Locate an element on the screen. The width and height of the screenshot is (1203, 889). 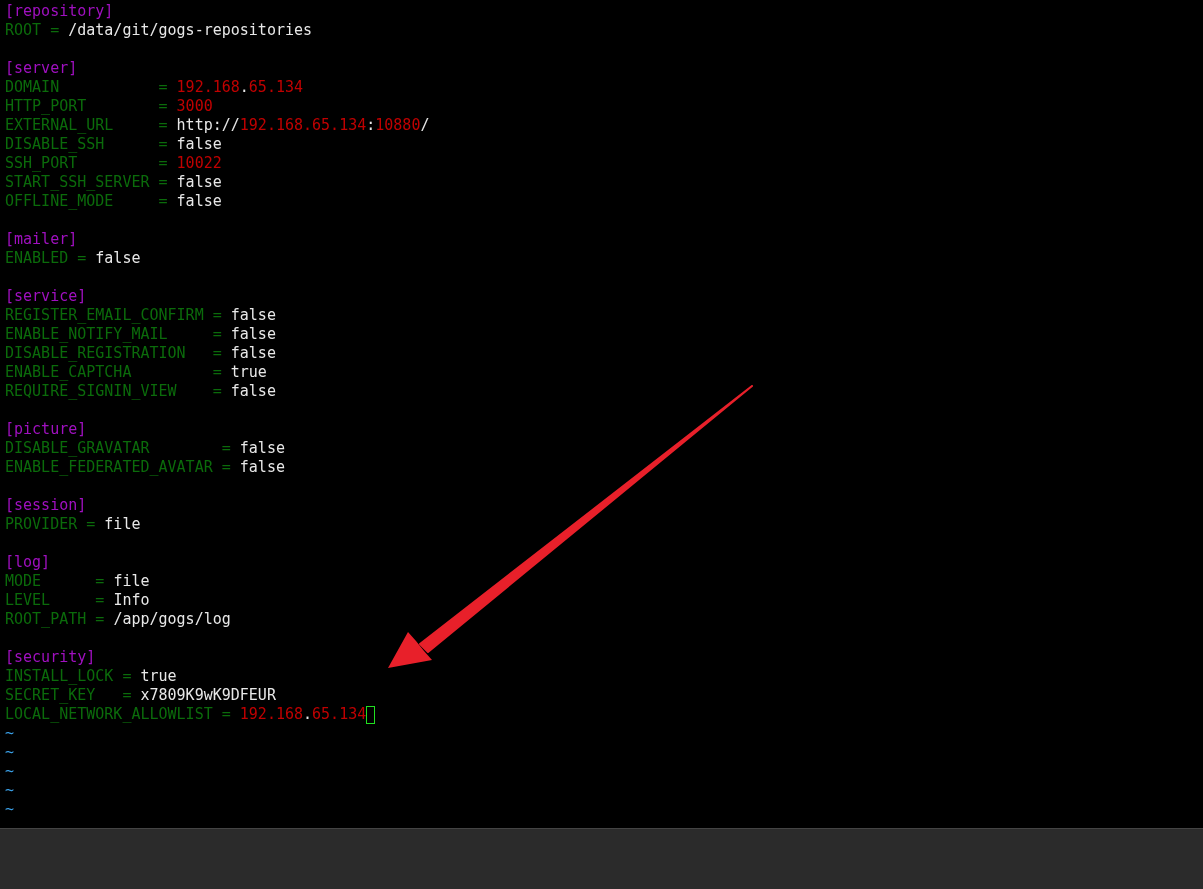
code-line: ROOT_PATH = /app/gogs/log is located at coordinates (118, 619).